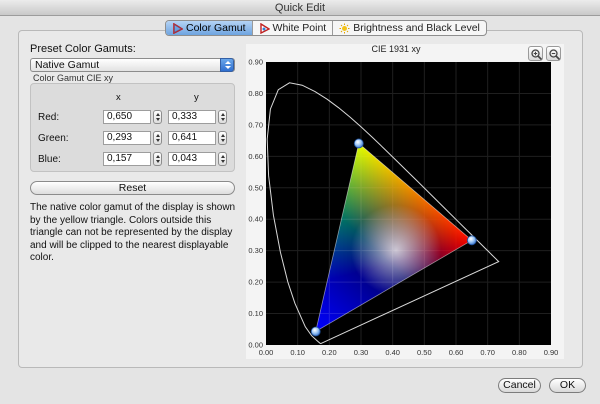 The width and height of the screenshot is (600, 404). What do you see at coordinates (255, 313) in the screenshot?
I see `y-tick-label: 0.10` at bounding box center [255, 313].